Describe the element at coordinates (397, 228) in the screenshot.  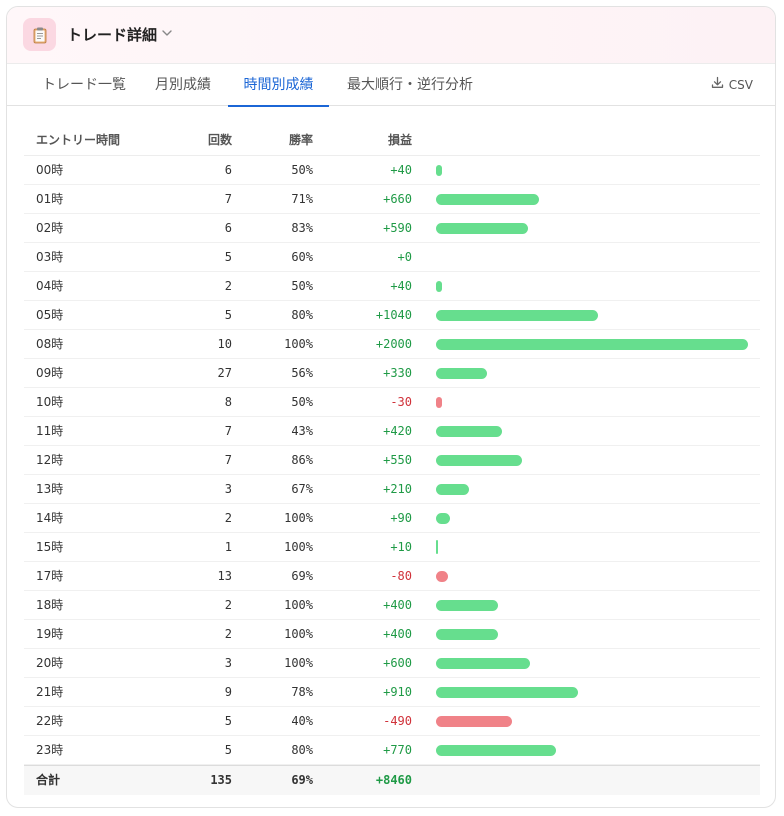
I see `pnl-cell: +590` at that location.